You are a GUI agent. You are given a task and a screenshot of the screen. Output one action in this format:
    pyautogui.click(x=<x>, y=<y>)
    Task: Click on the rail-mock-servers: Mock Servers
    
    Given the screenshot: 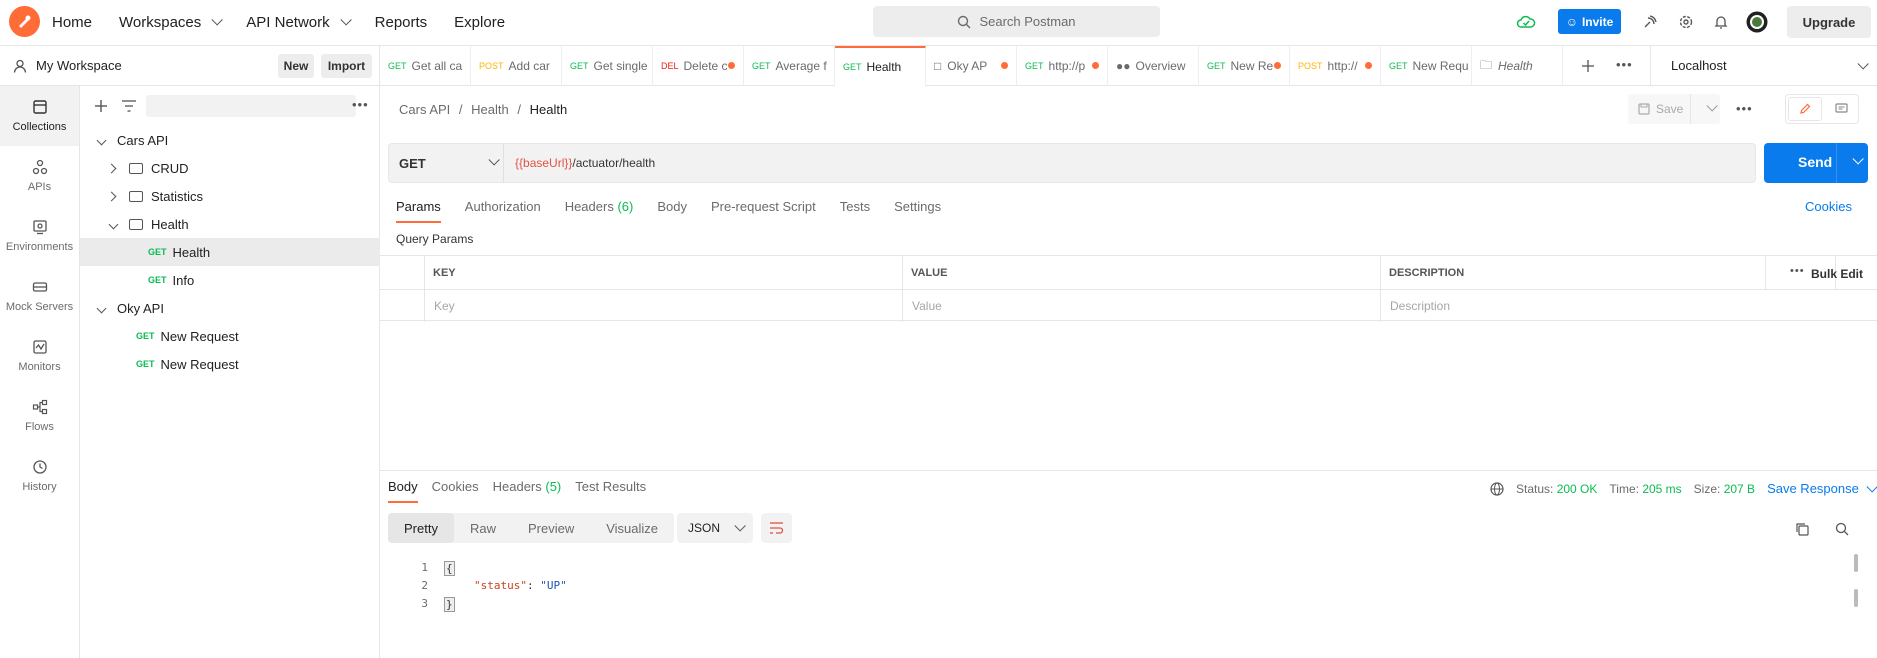 What is the action you would take?
    pyautogui.click(x=39, y=296)
    